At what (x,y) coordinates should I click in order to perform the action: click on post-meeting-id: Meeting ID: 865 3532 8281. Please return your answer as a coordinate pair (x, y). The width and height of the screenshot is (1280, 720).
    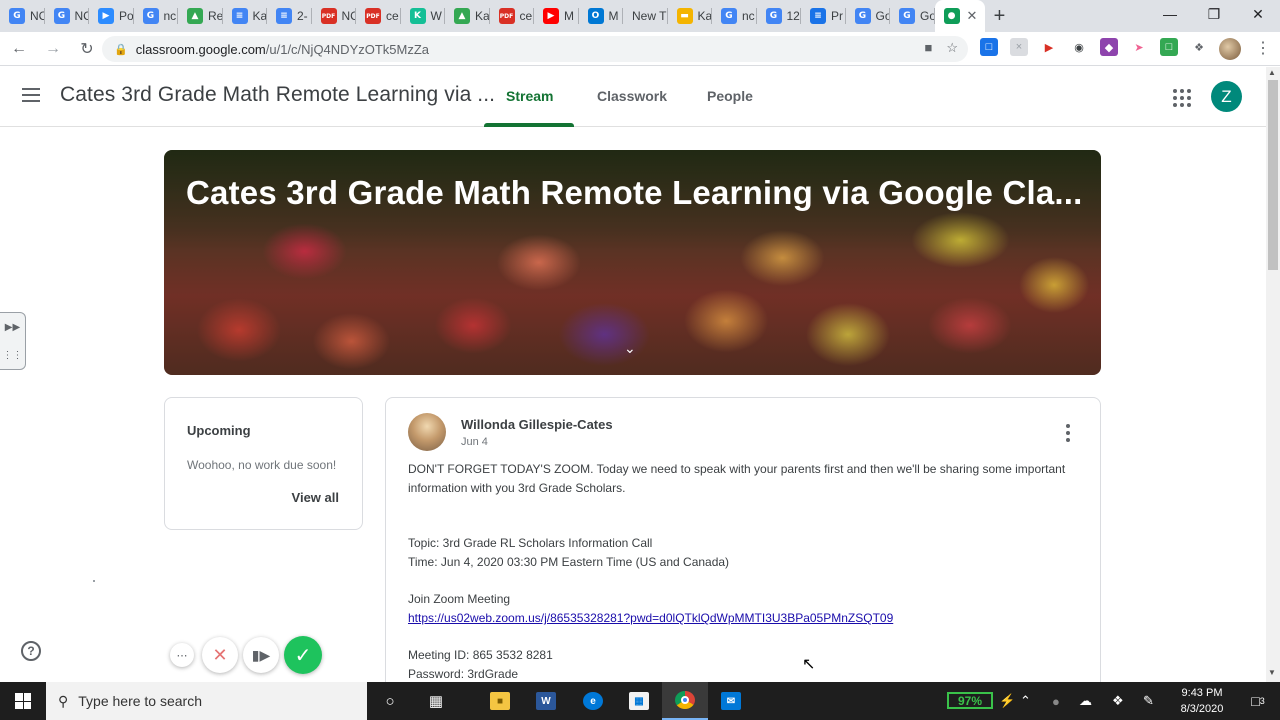
    Looking at the image, I should click on (480, 655).